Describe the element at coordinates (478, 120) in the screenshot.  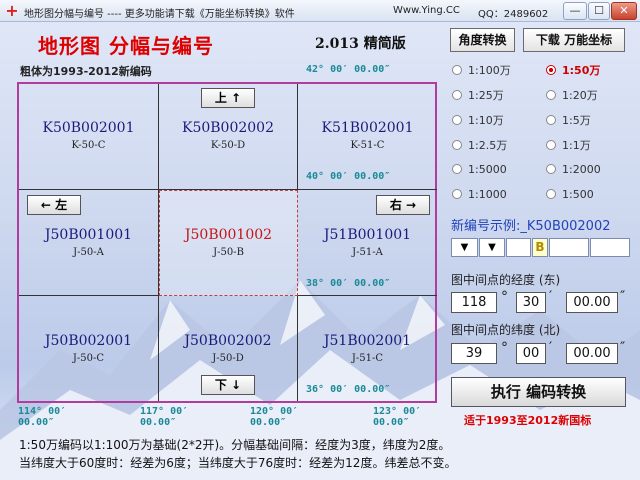
I see `scale-option-1-100000: 1:10万` at that location.